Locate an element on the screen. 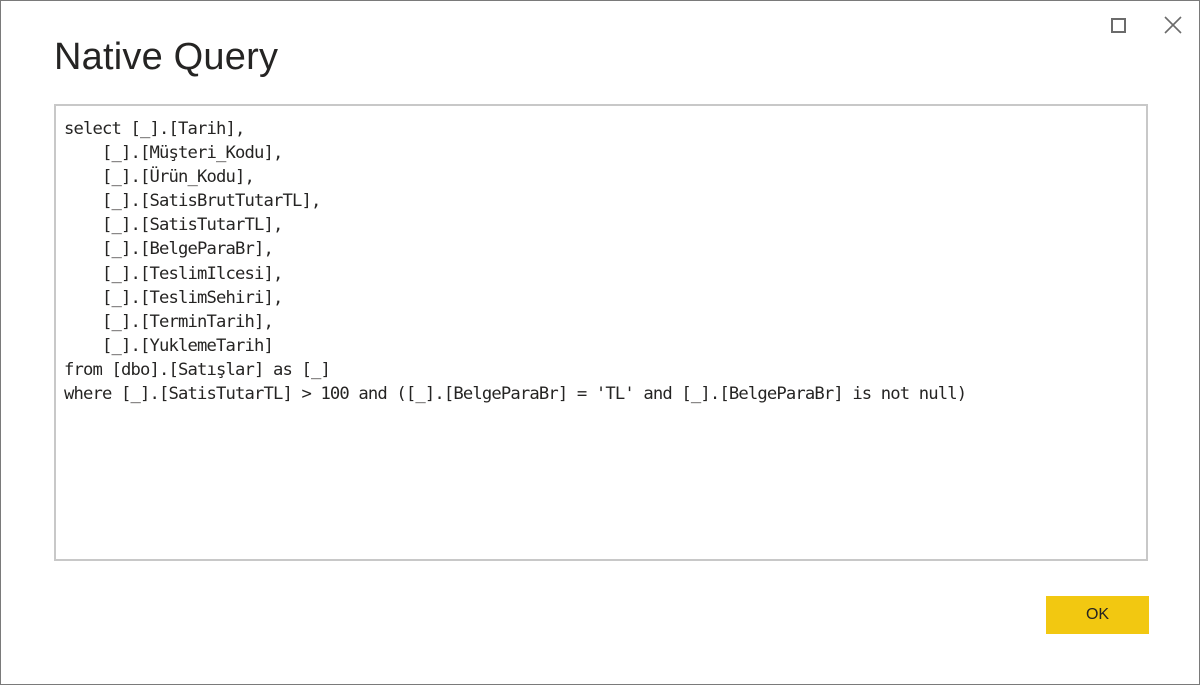  query-line: [_].[TerminTarih], is located at coordinates (169, 321).